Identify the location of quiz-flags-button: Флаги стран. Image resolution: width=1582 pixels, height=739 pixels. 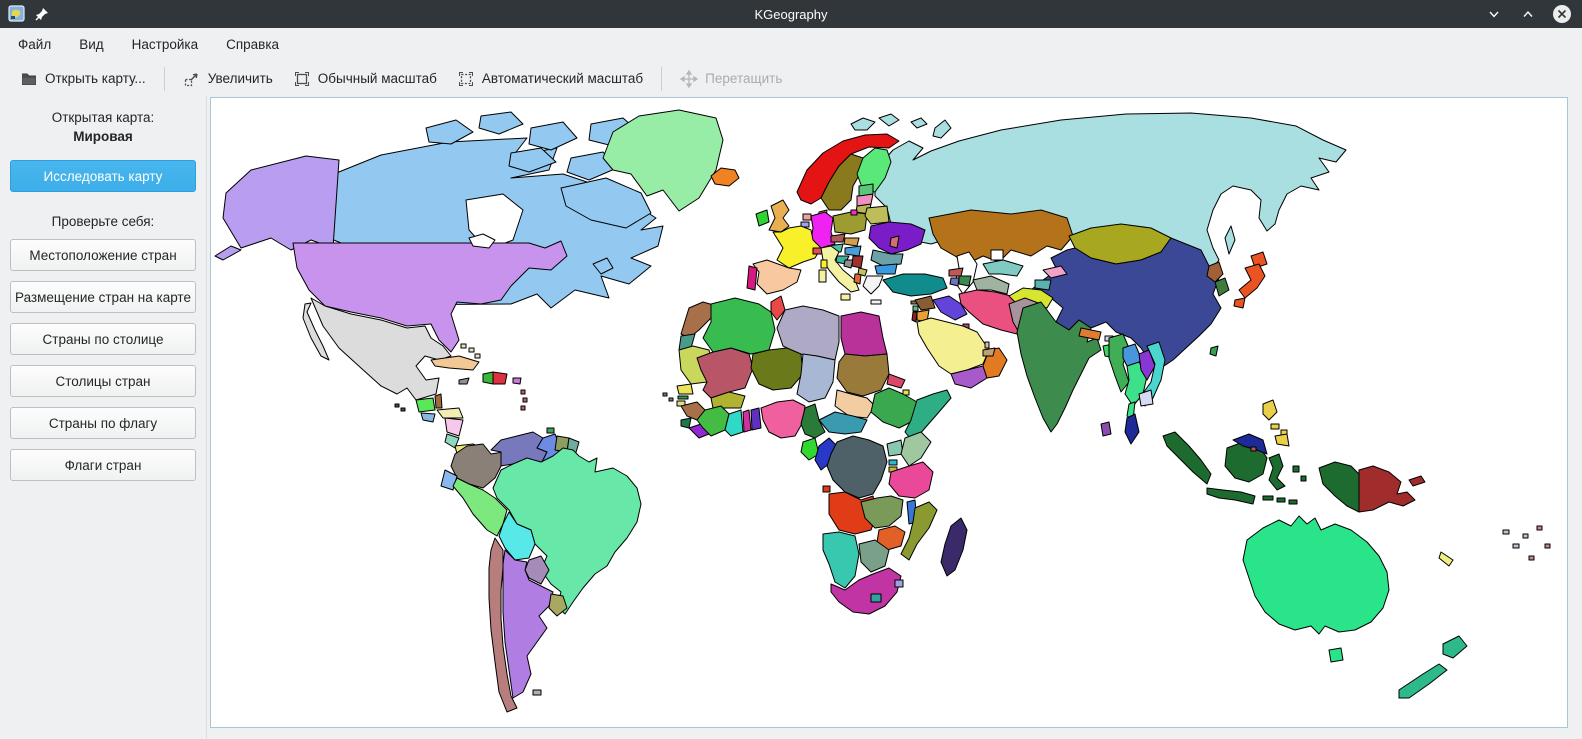
(103, 465).